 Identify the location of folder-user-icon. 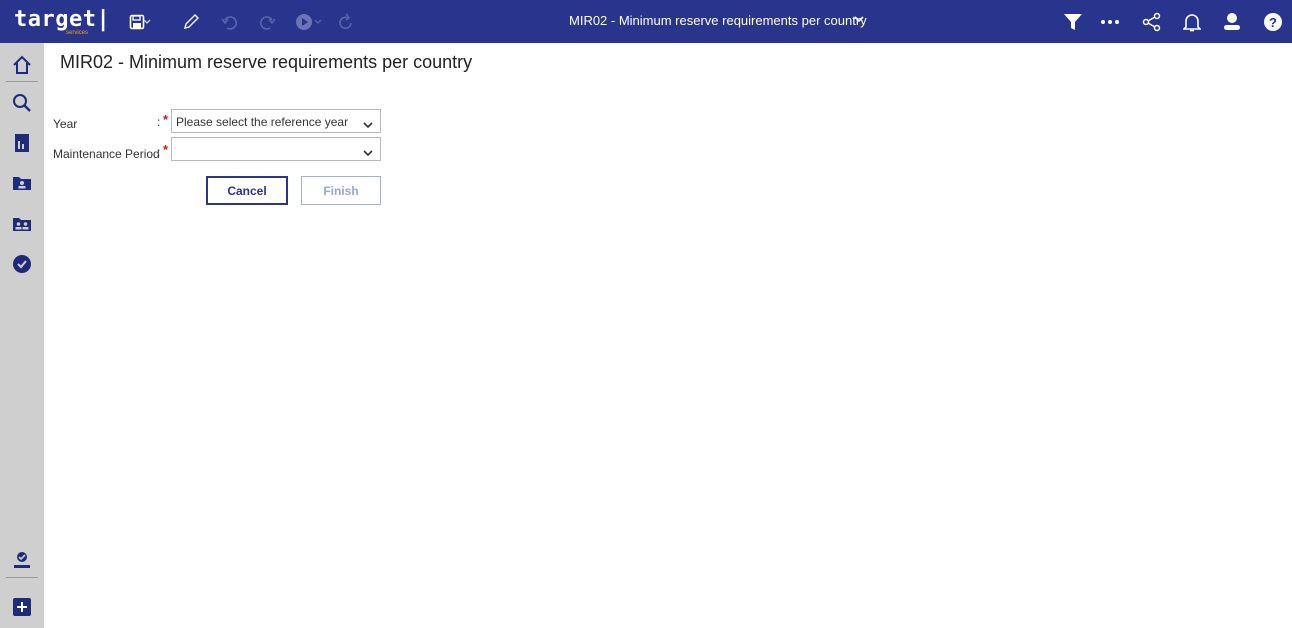
(22, 183).